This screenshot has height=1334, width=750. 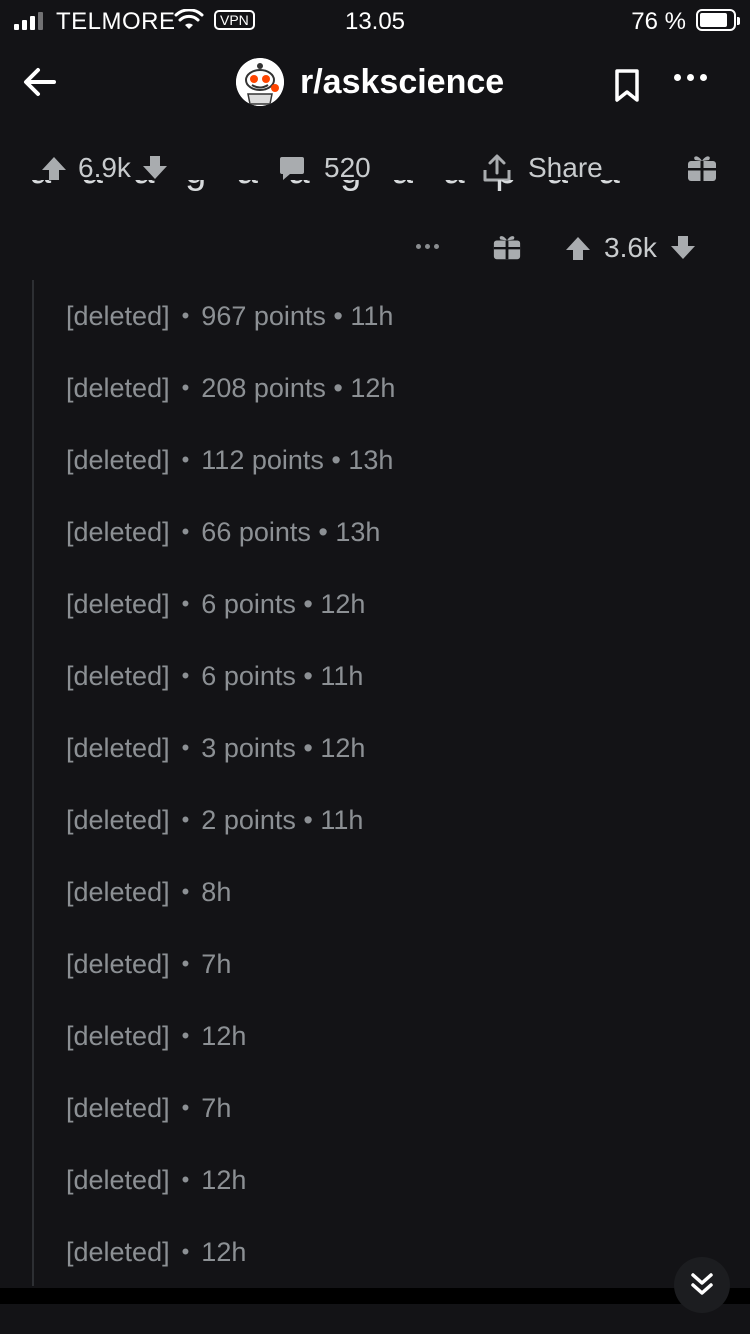 I want to click on subreddit-avatar, so click(x=260, y=82).